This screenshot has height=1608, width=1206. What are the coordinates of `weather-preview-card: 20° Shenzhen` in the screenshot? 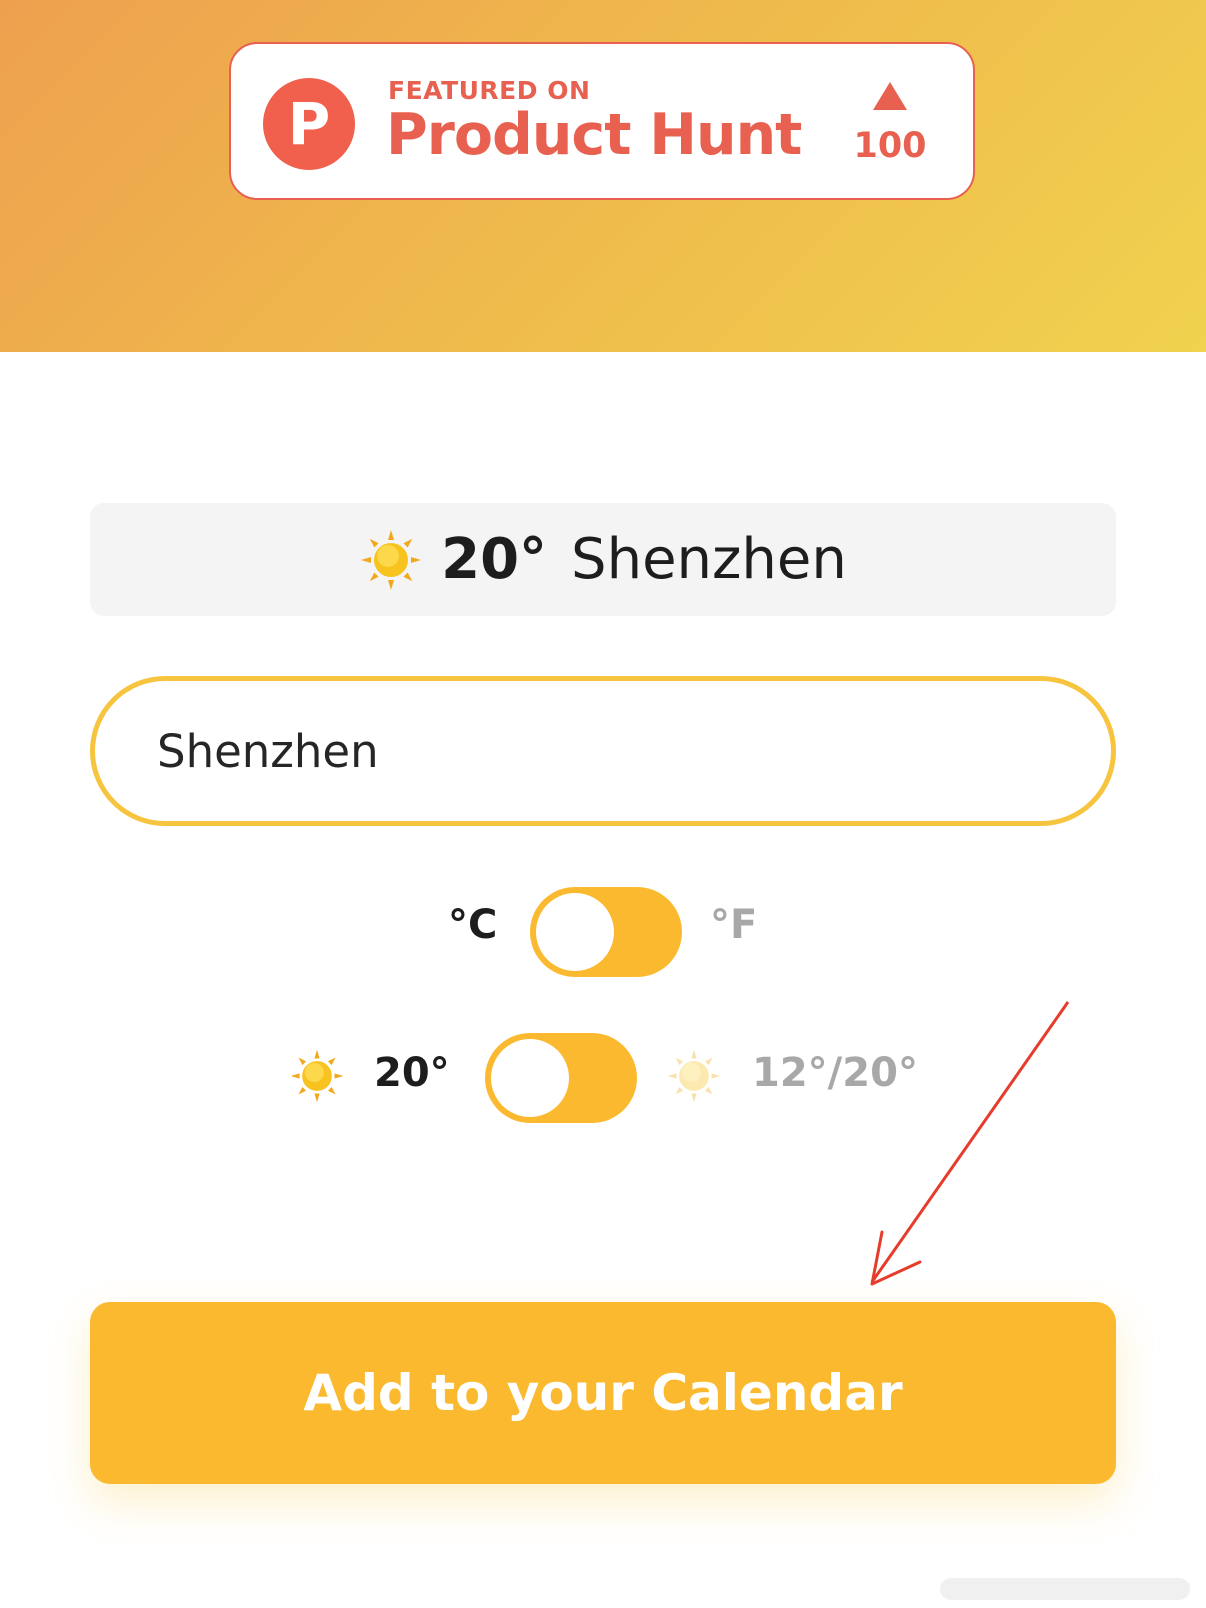 It's located at (603, 559).